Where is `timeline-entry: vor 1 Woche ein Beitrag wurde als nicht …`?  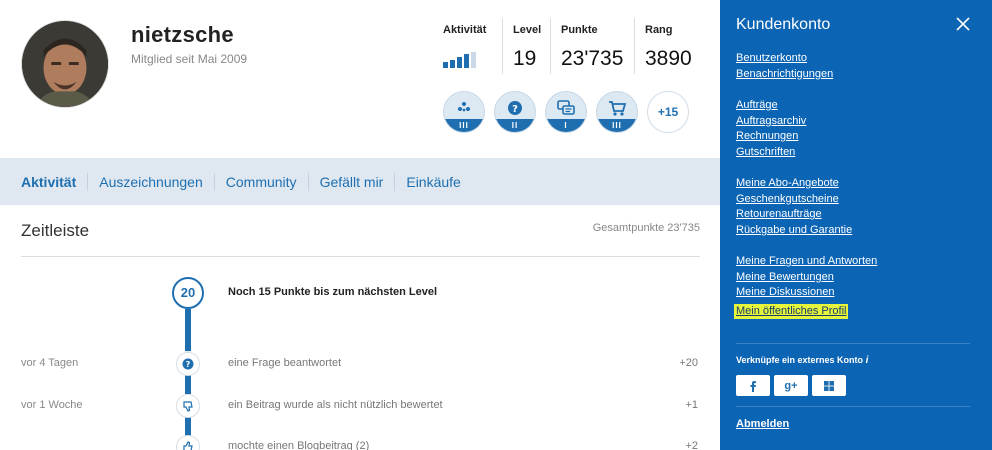 timeline-entry: vor 1 Woche ein Beitrag wurde als nicht … is located at coordinates (360, 406).